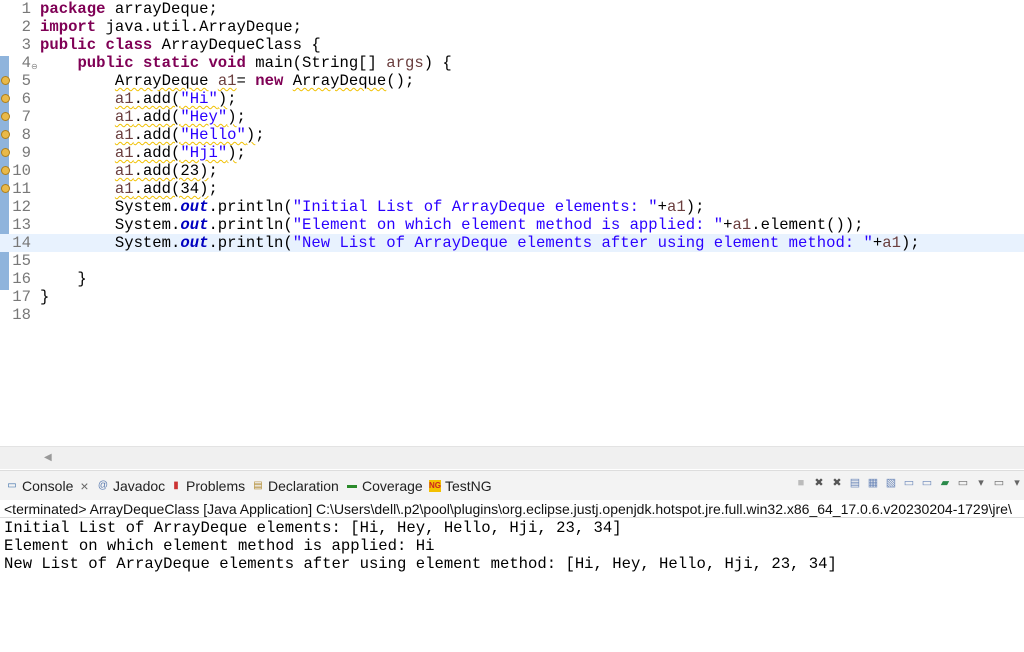  What do you see at coordinates (512, 9) in the screenshot?
I see `code-line: 1 package arrayDeque;` at bounding box center [512, 9].